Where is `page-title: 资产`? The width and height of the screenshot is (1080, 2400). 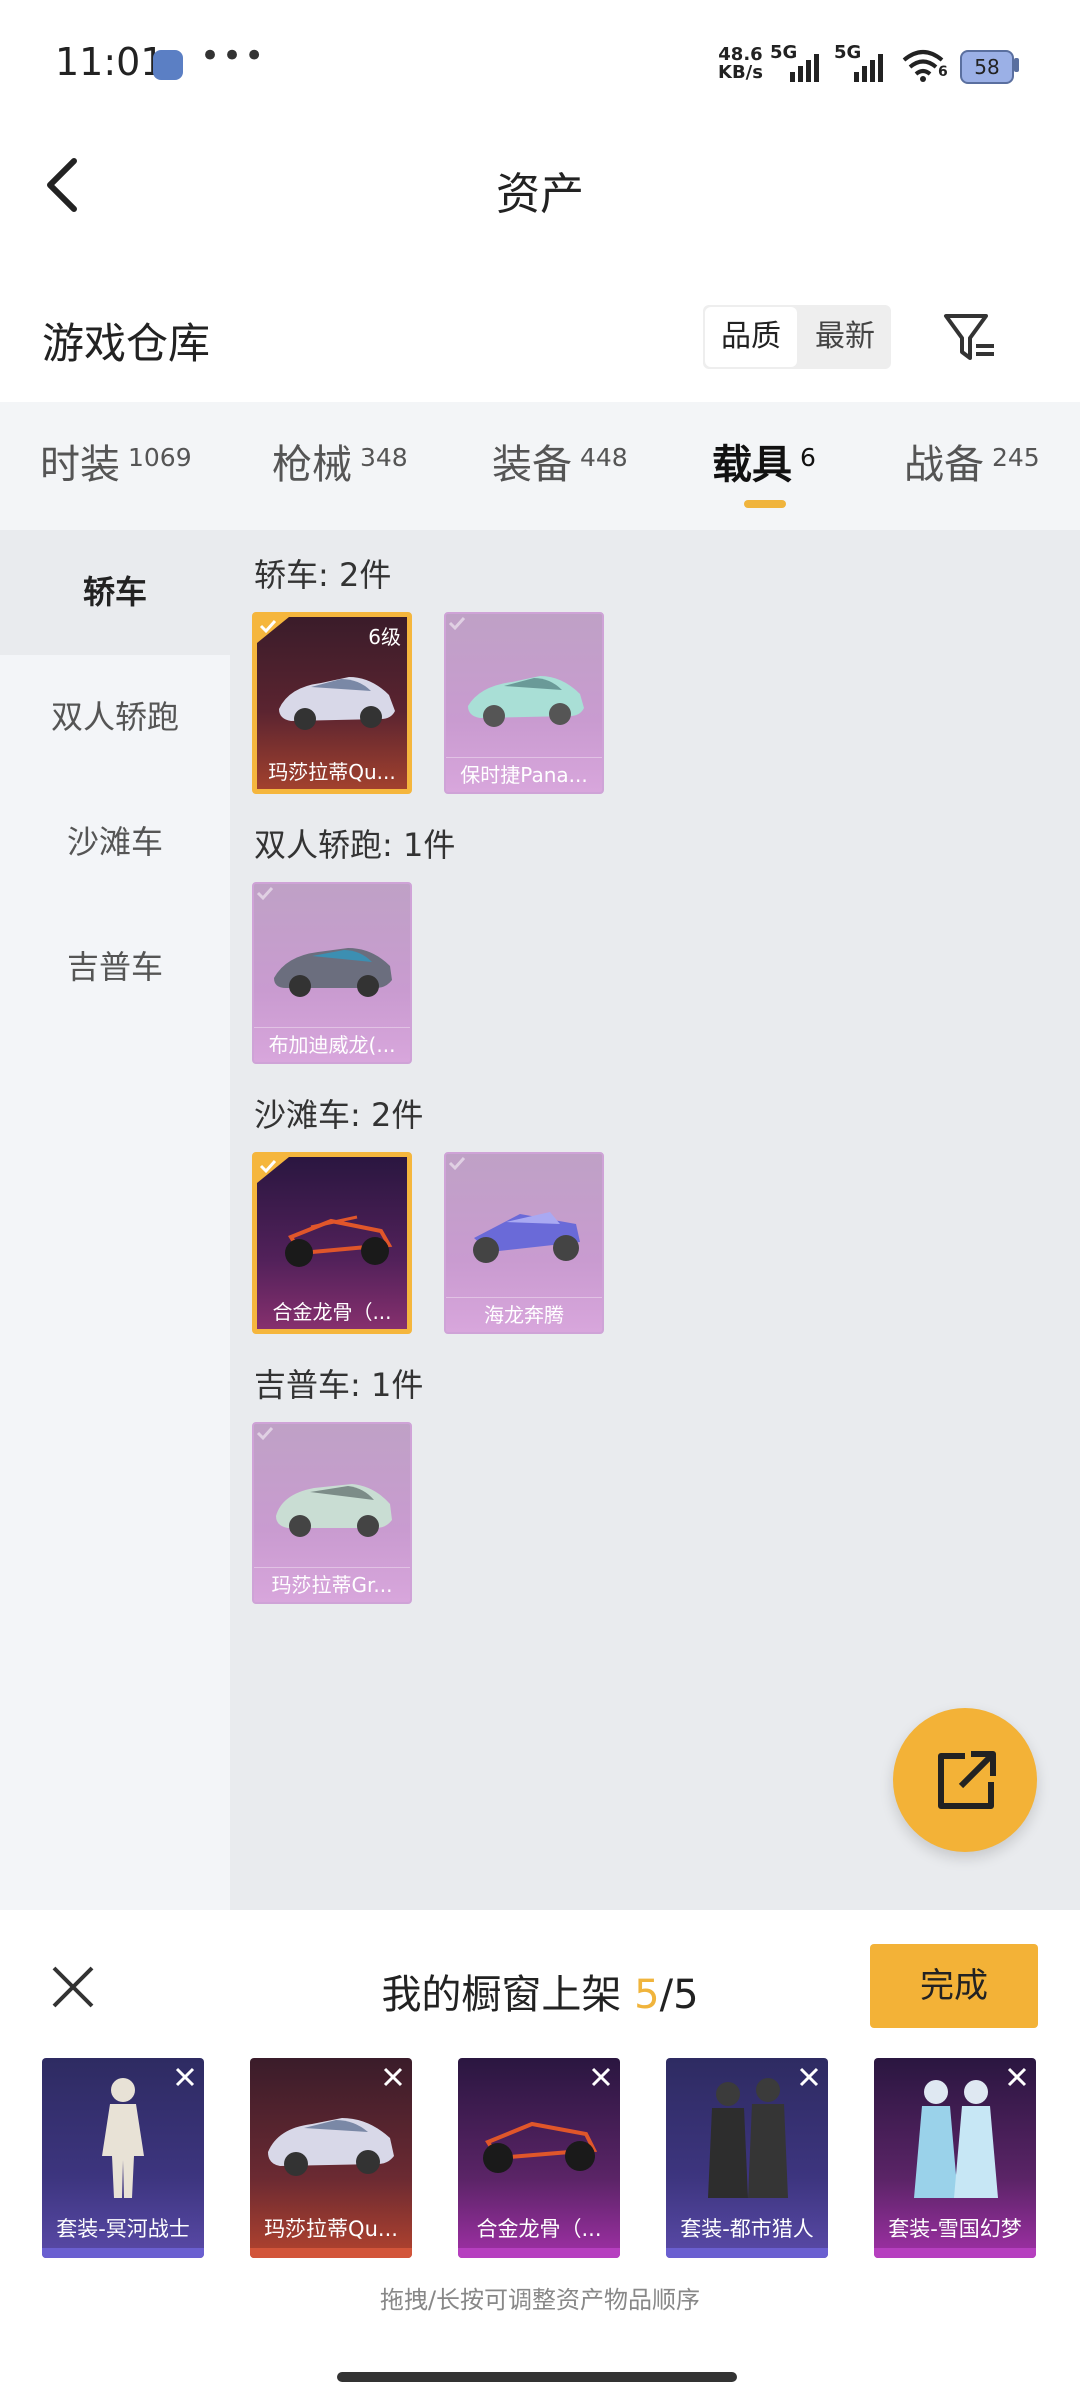
page-title: 资产 is located at coordinates (540, 194).